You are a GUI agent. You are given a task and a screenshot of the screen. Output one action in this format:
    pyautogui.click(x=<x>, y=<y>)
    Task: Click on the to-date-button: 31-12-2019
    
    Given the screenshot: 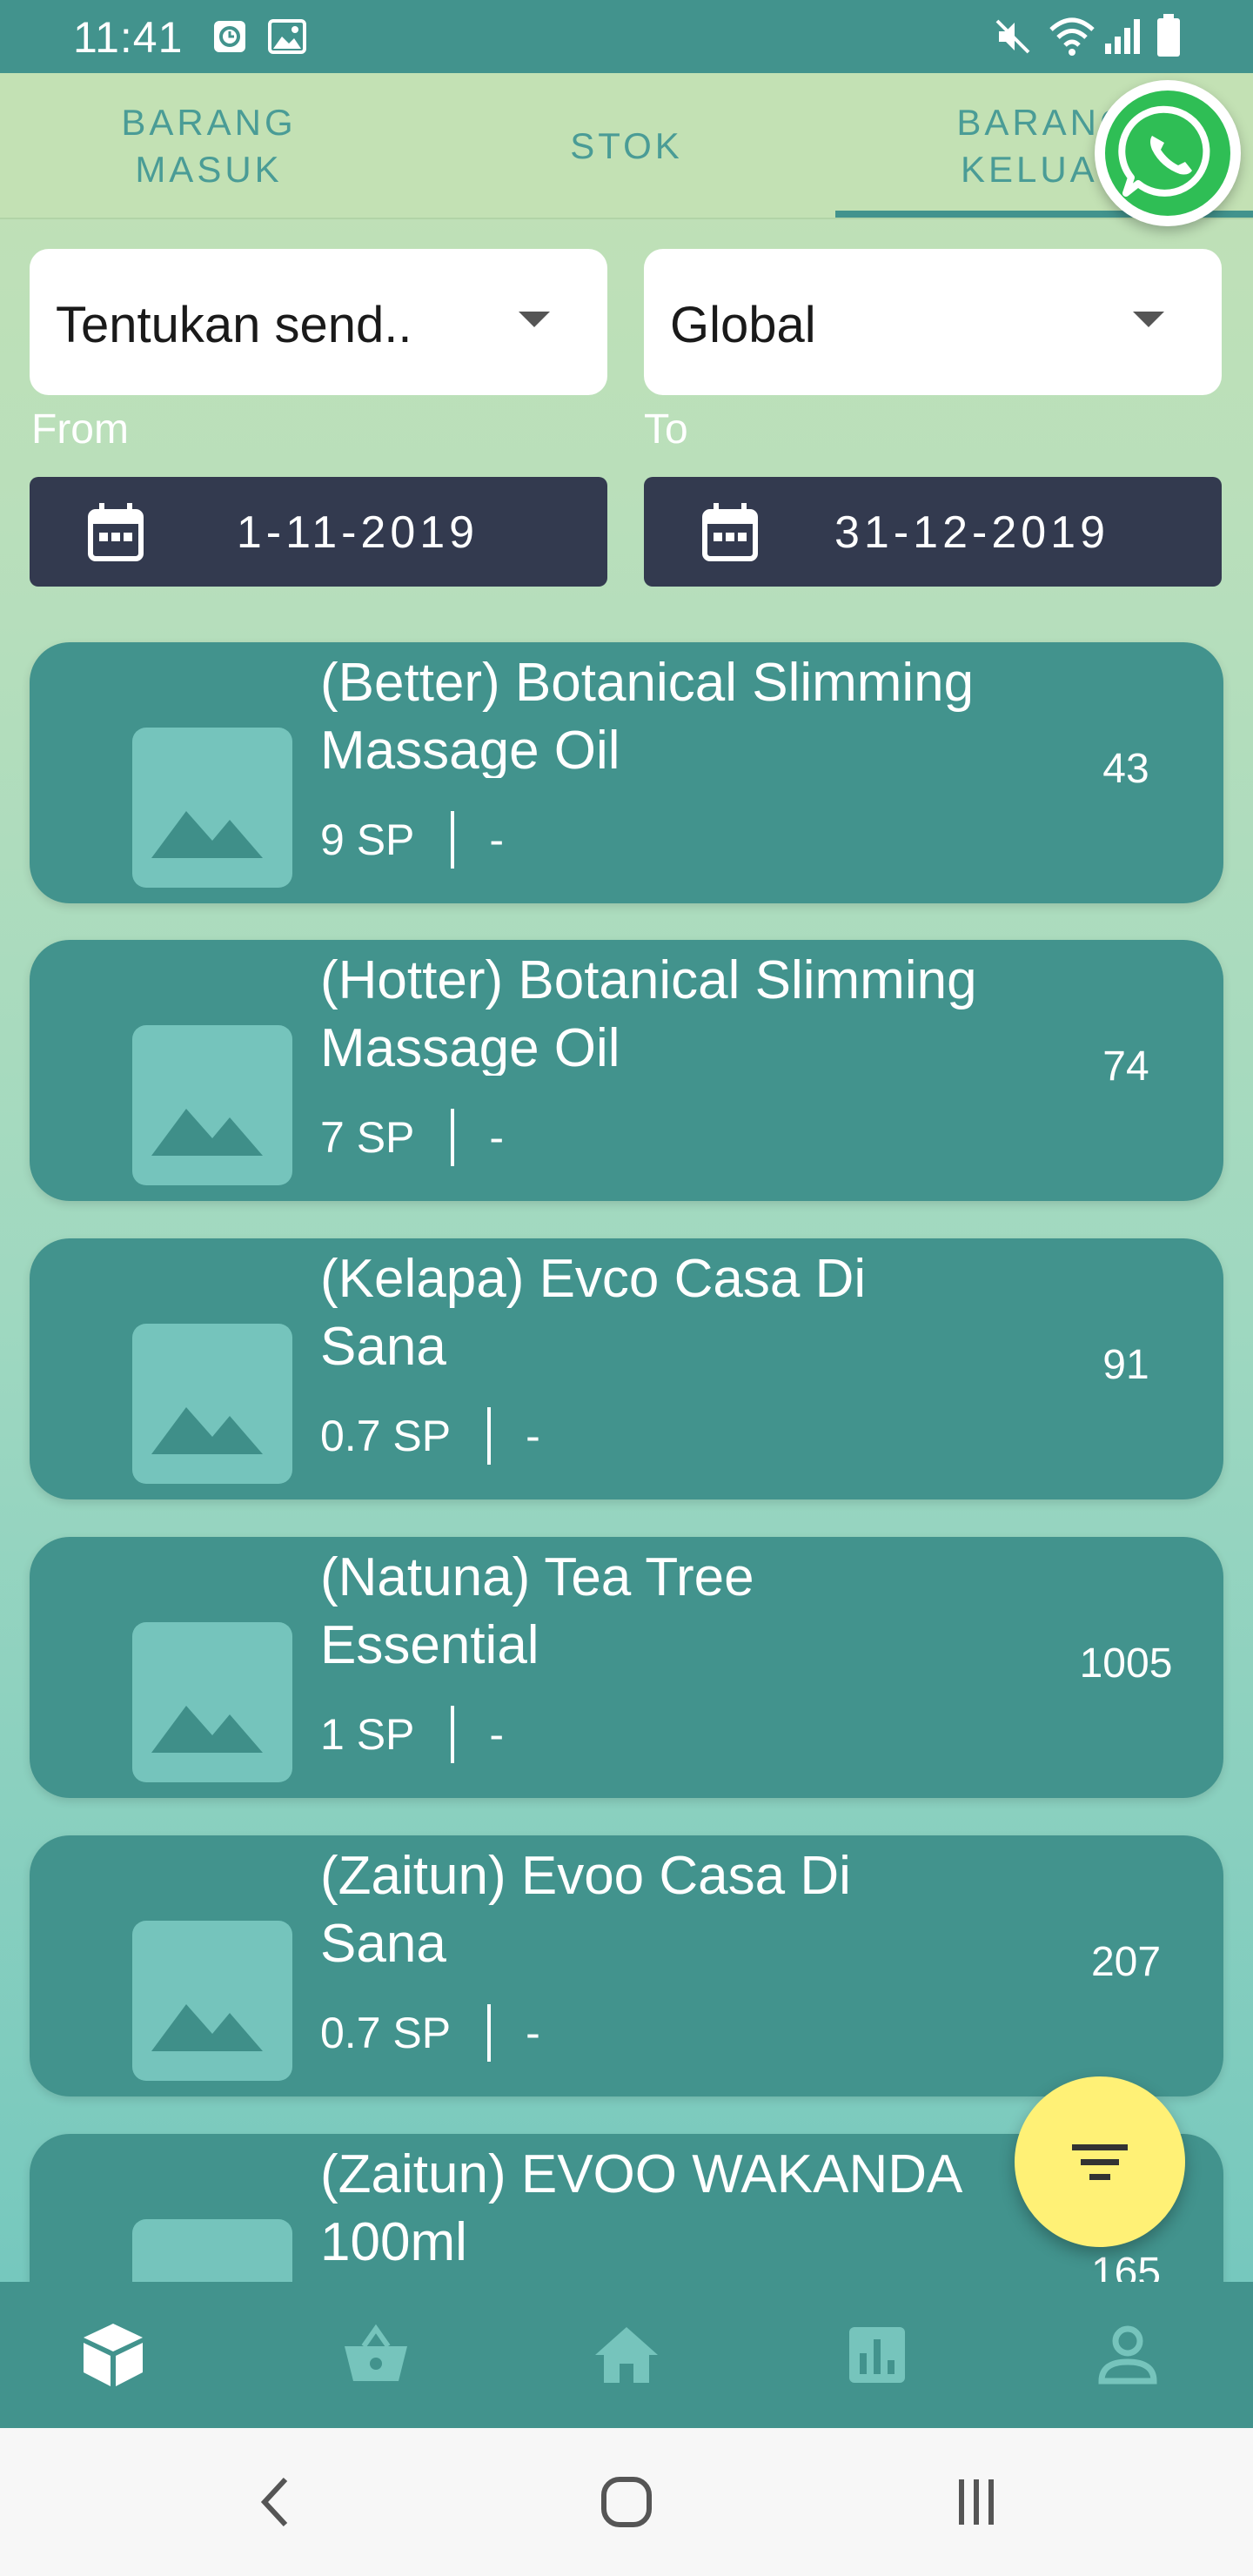 What is the action you would take?
    pyautogui.click(x=933, y=532)
    